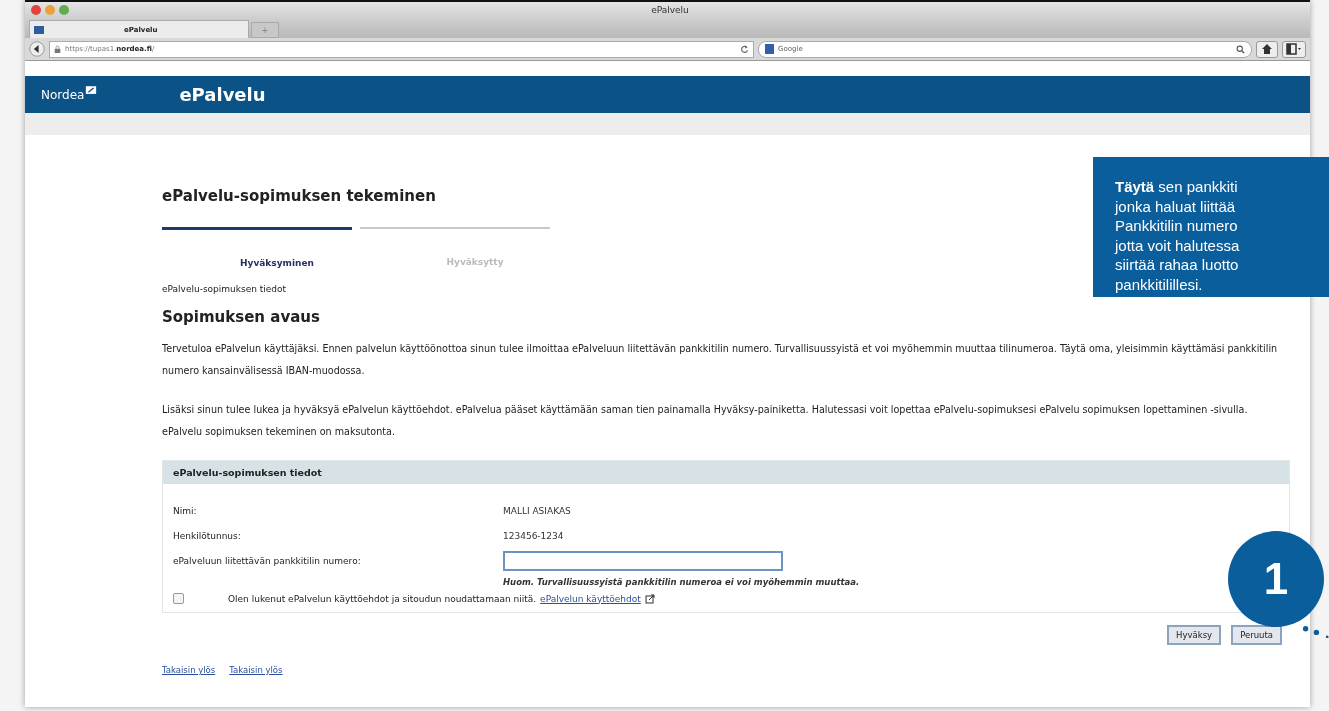 The height and width of the screenshot is (711, 1329). I want to click on panel-header: ePalvelu-sopimuksen tiedot, so click(726, 472).